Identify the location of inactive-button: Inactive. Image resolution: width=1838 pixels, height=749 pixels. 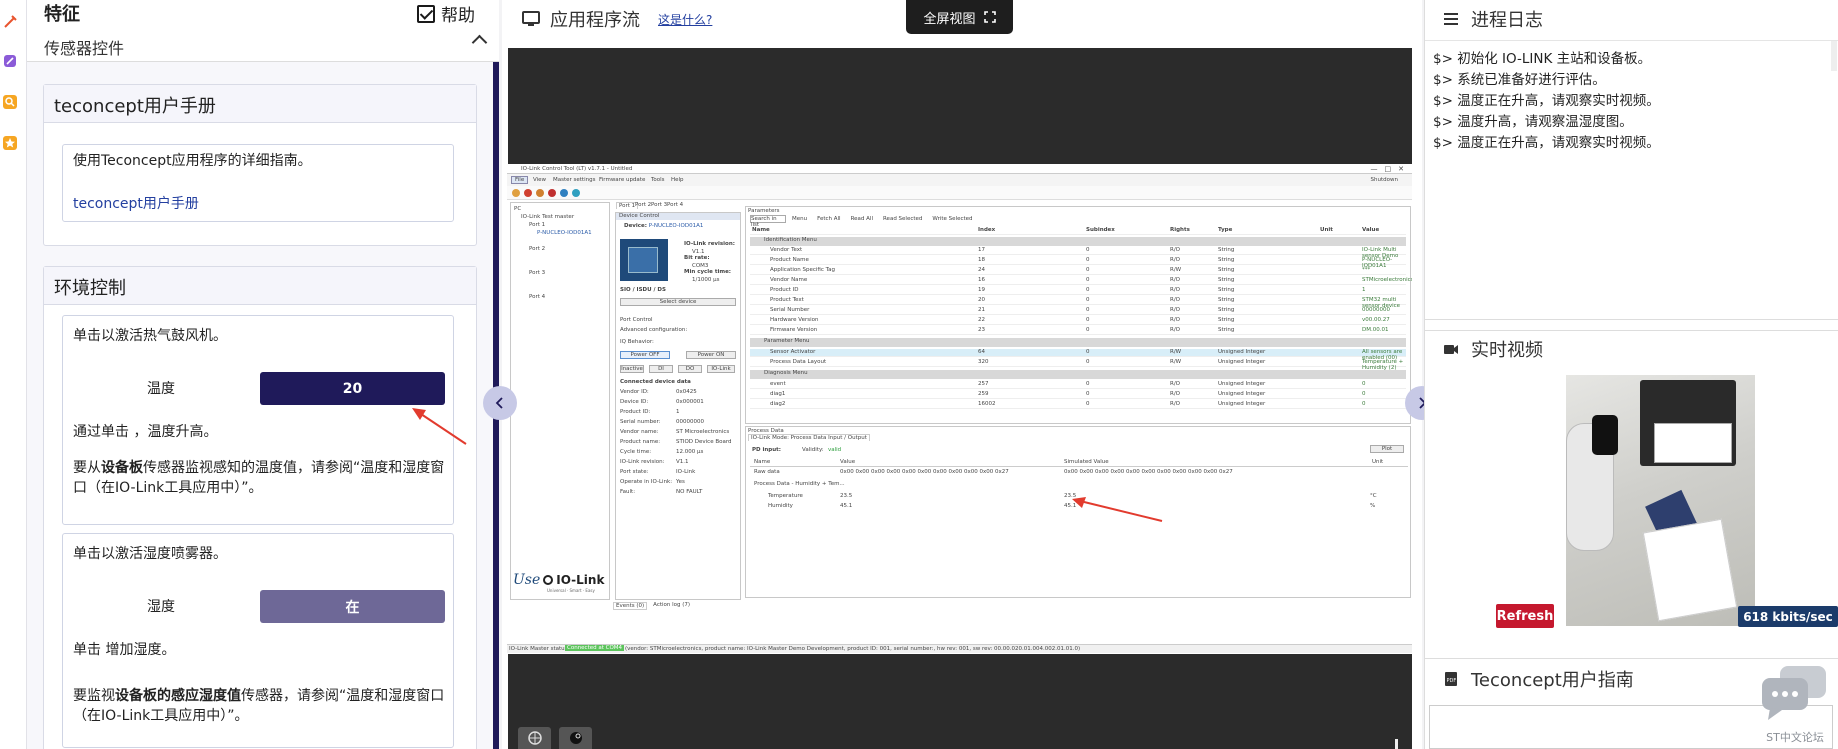
(632, 369).